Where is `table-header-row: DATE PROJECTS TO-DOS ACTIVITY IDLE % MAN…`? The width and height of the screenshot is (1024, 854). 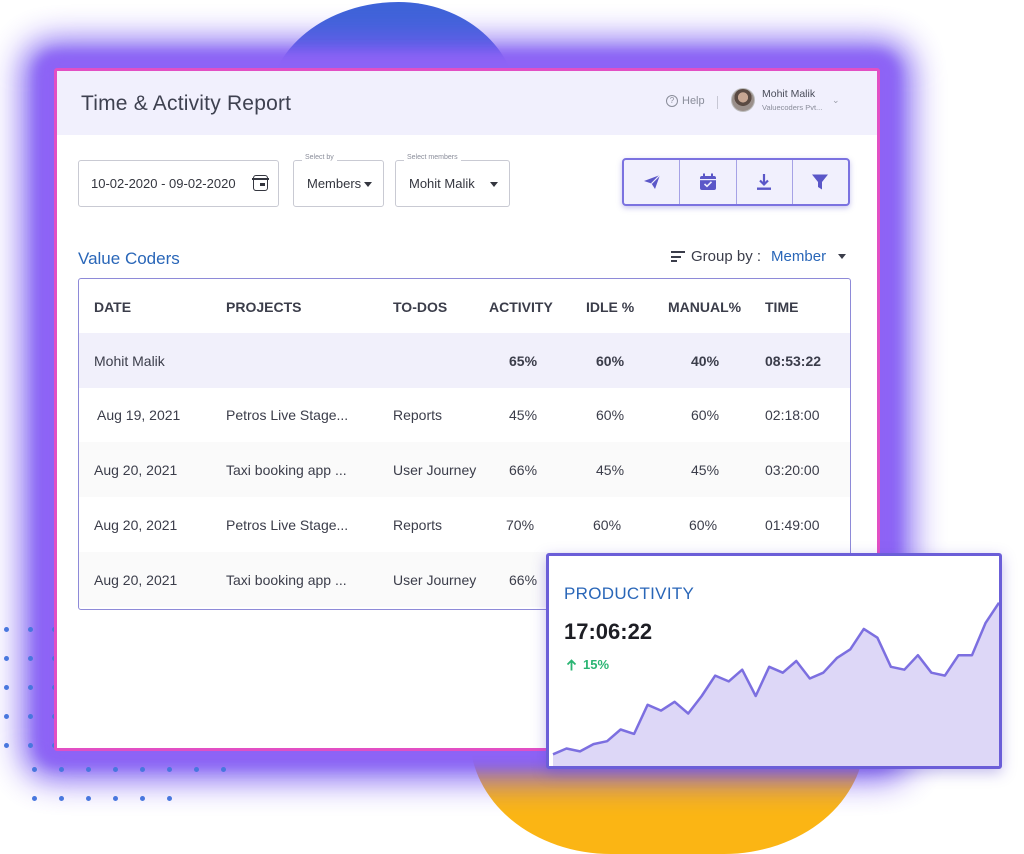
table-header-row: DATE PROJECTS TO-DOS ACTIVITY IDLE % MAN… is located at coordinates (464, 306).